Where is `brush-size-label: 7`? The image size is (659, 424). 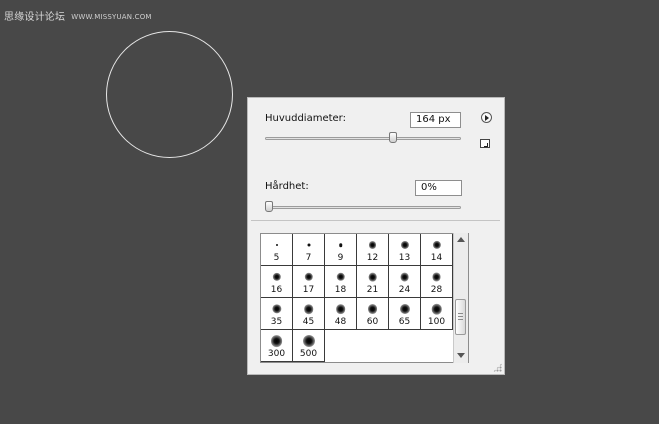
brush-size-label: 7 is located at coordinates (308, 258).